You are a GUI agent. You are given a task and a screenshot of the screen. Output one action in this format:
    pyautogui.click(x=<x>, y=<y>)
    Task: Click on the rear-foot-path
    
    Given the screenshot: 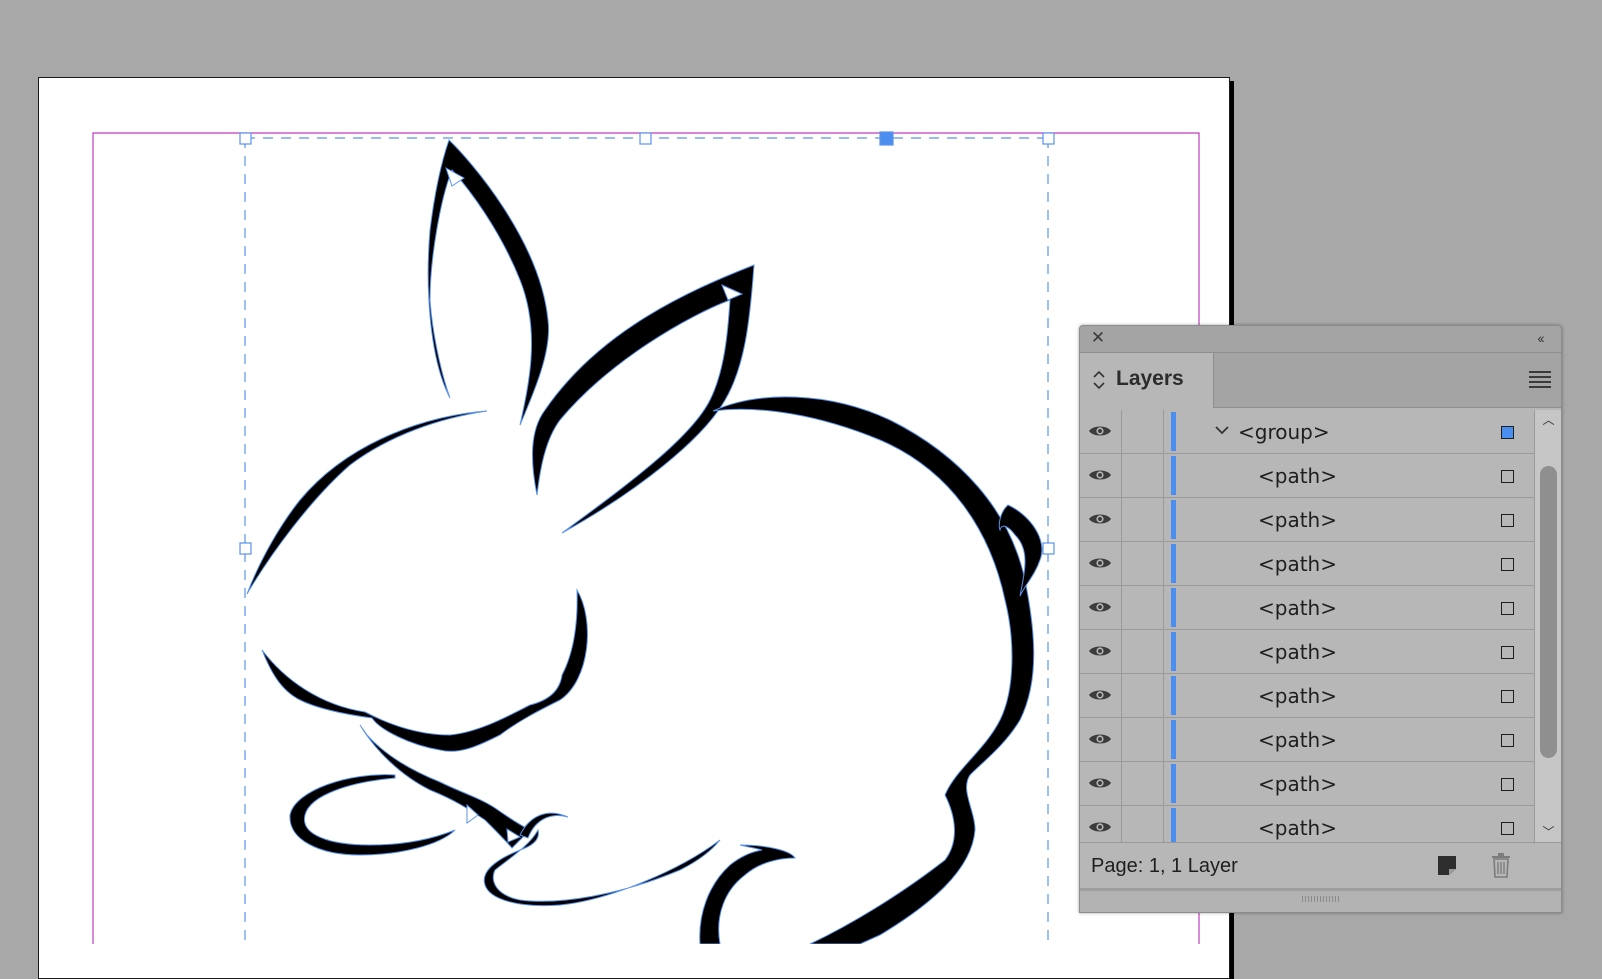 What is the action you would take?
    pyautogui.click(x=747, y=894)
    